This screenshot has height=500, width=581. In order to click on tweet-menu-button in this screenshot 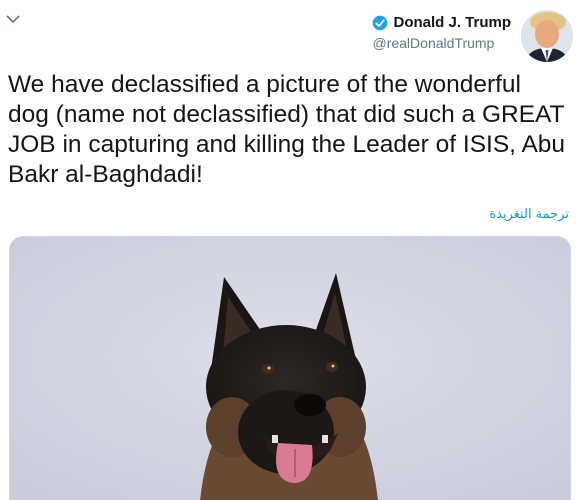, I will do `click(13, 19)`.